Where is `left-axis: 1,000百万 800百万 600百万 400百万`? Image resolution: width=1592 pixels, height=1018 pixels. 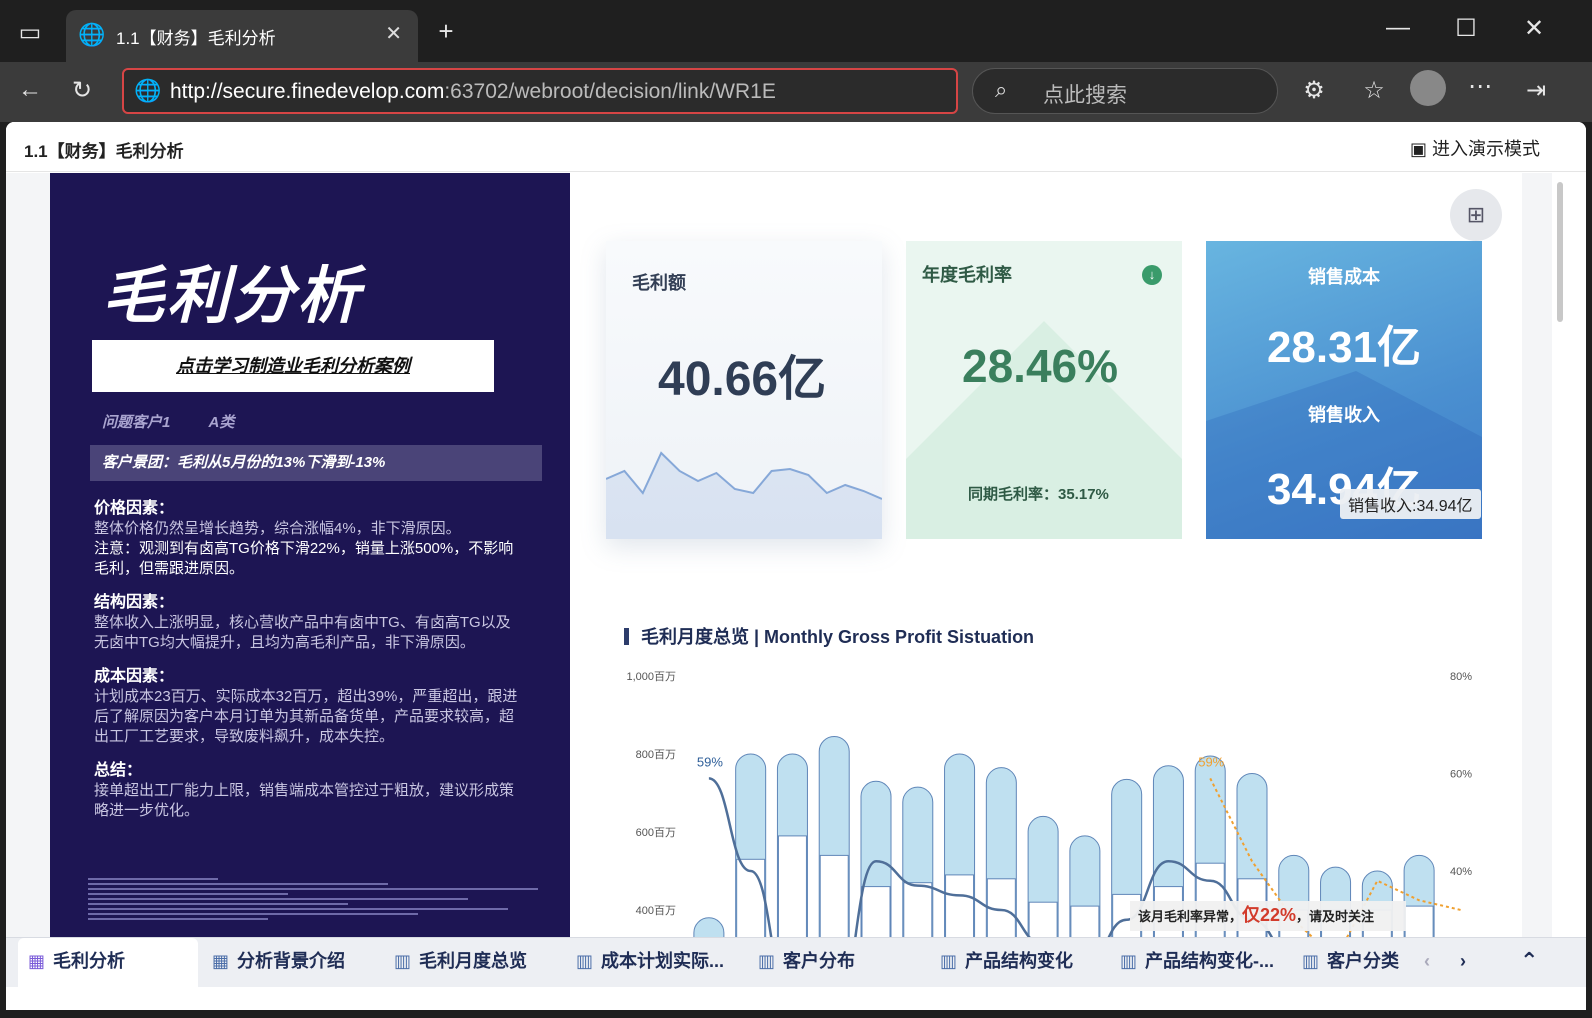 left-axis: 1,000百万 800百万 600百万 400百万 is located at coordinates (651, 794).